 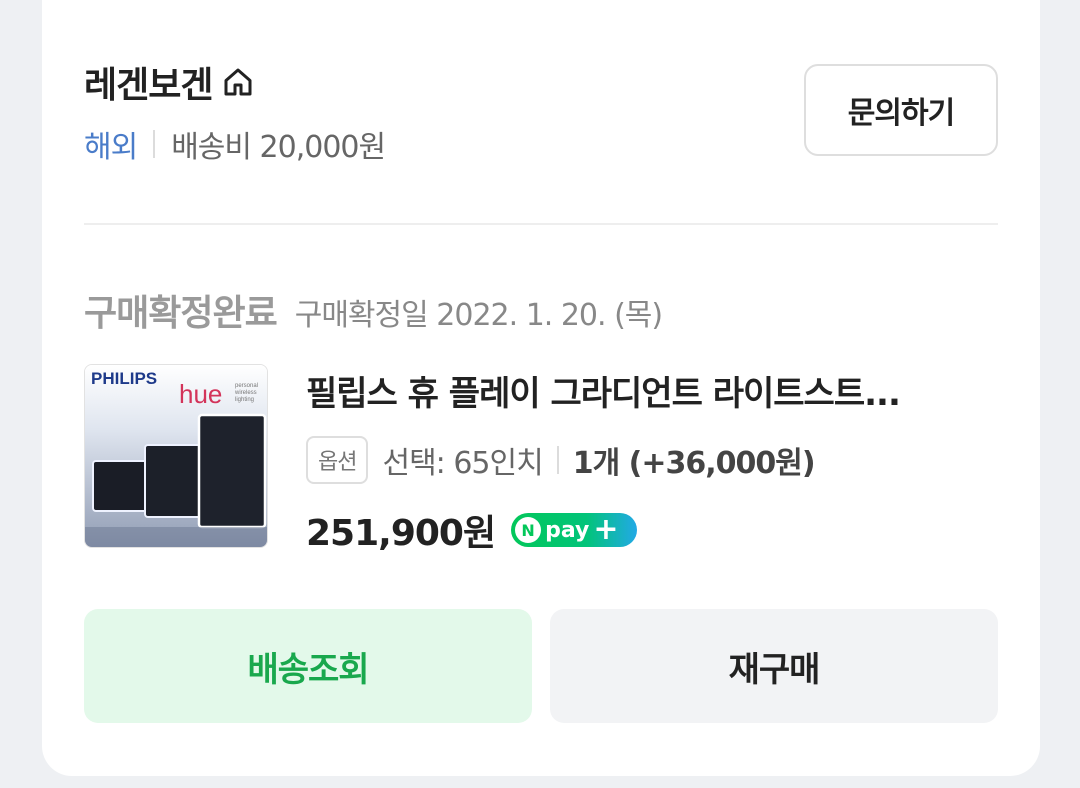 What do you see at coordinates (401, 533) in the screenshot?
I see `product-price: 251,900원` at bounding box center [401, 533].